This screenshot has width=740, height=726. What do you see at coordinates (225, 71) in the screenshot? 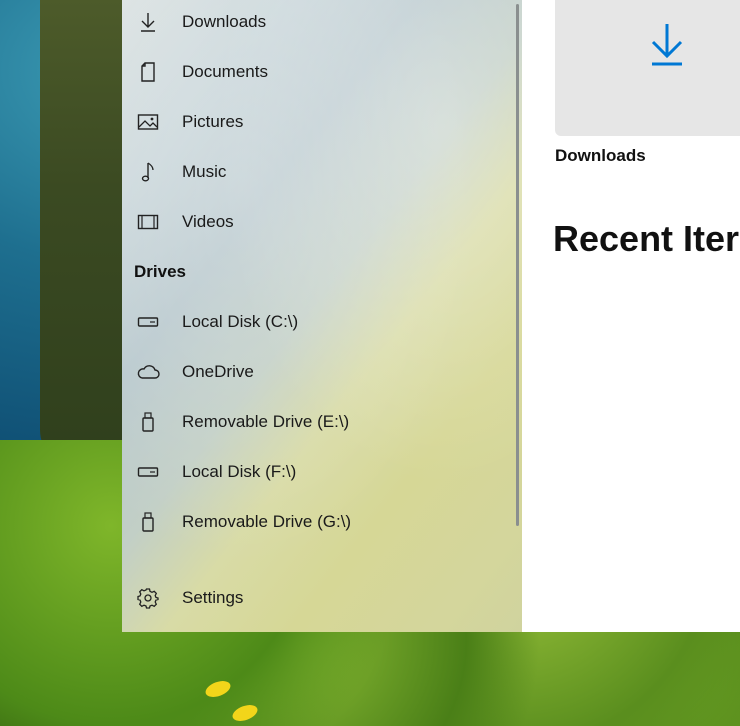
I see `nav-item-label: Documents` at bounding box center [225, 71].